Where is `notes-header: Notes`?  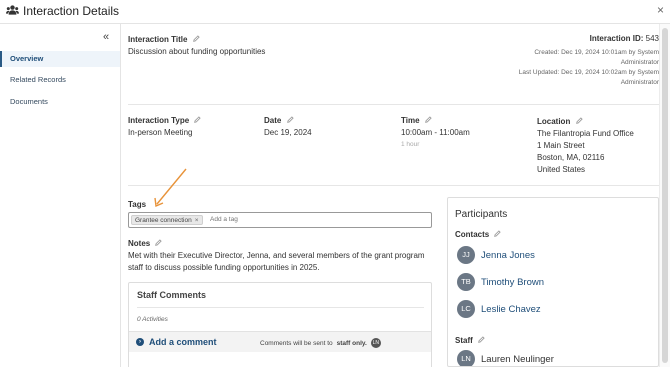
notes-header: Notes is located at coordinates (145, 243).